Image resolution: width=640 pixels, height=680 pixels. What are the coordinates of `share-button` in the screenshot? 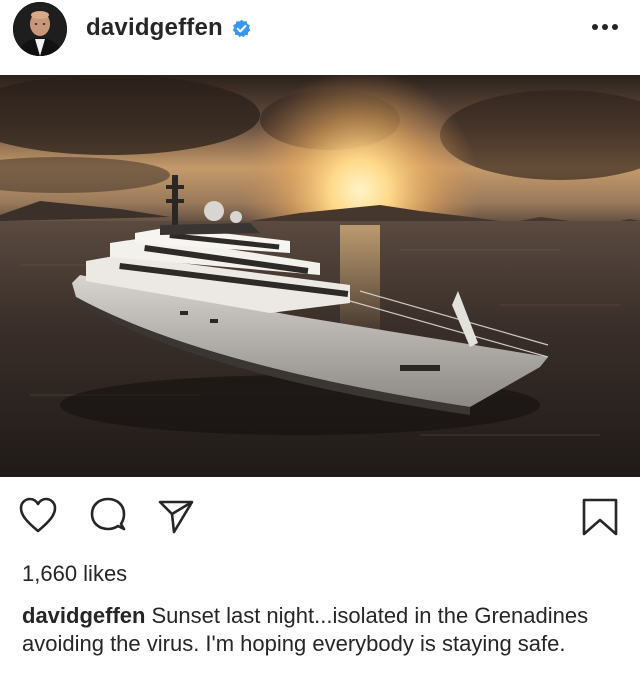 It's located at (176, 516).